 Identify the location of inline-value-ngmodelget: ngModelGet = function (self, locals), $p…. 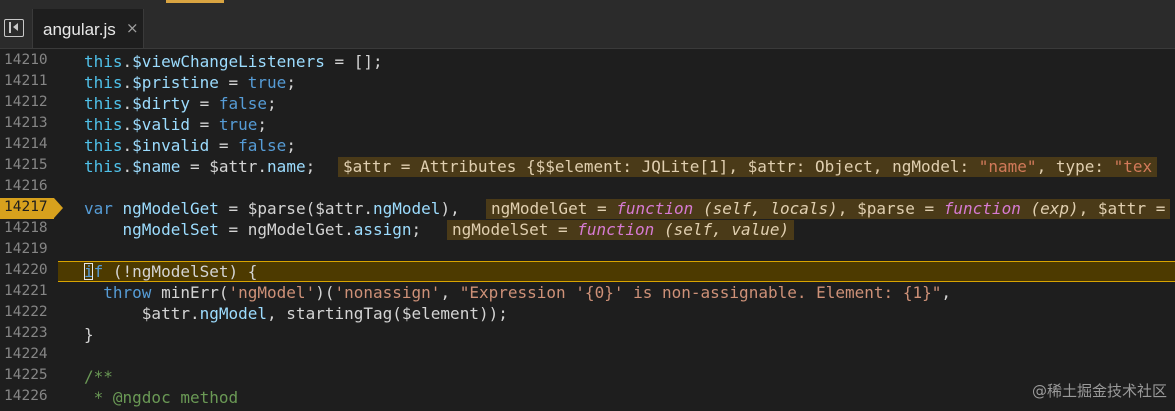
(828, 209).